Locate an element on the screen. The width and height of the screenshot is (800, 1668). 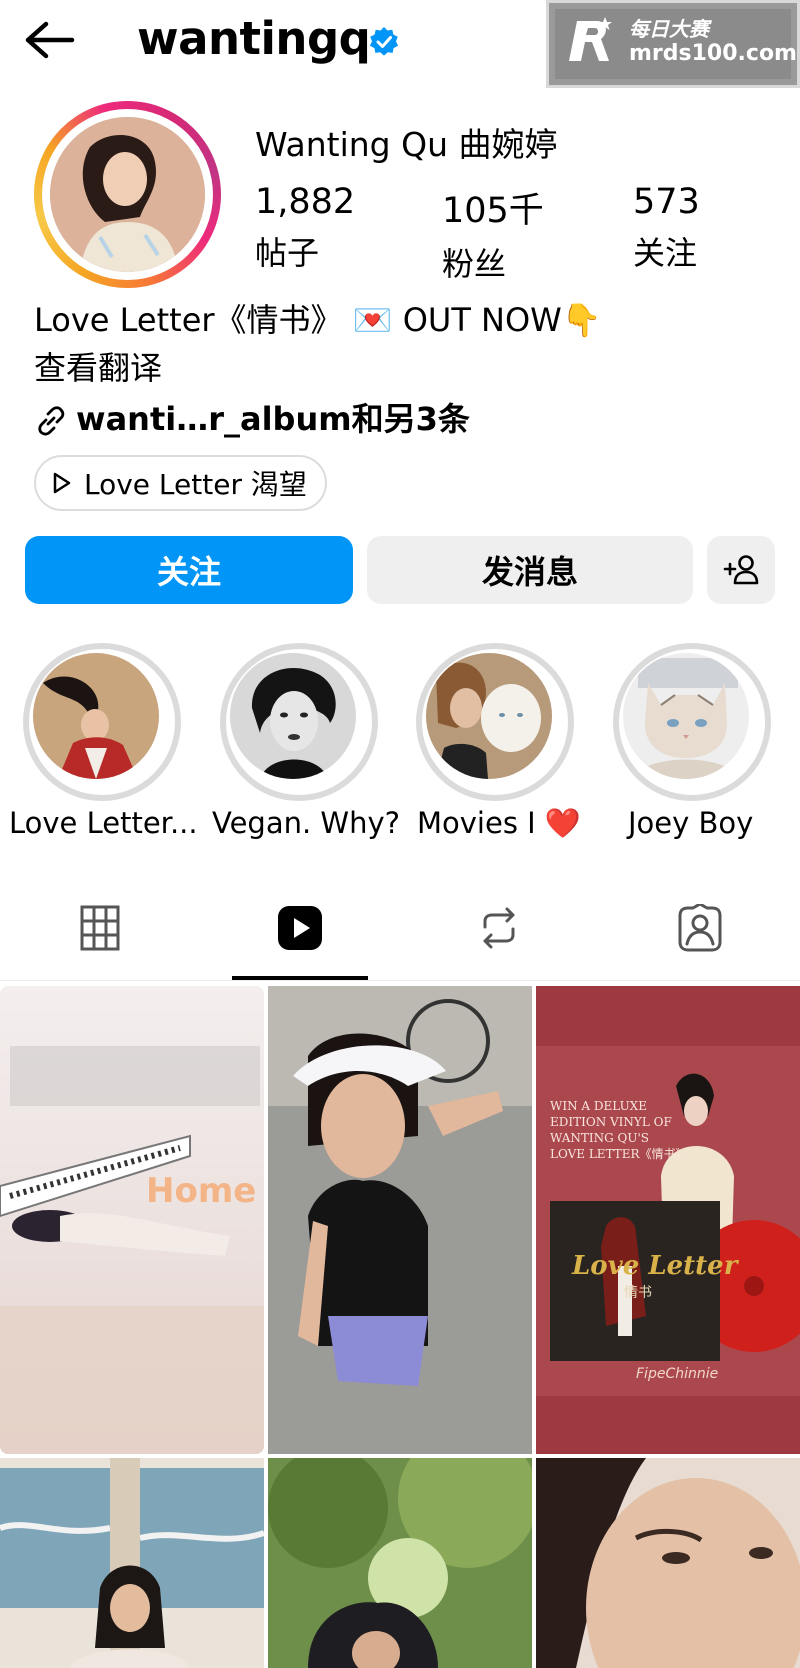
add-person-icon is located at coordinates (741, 570).